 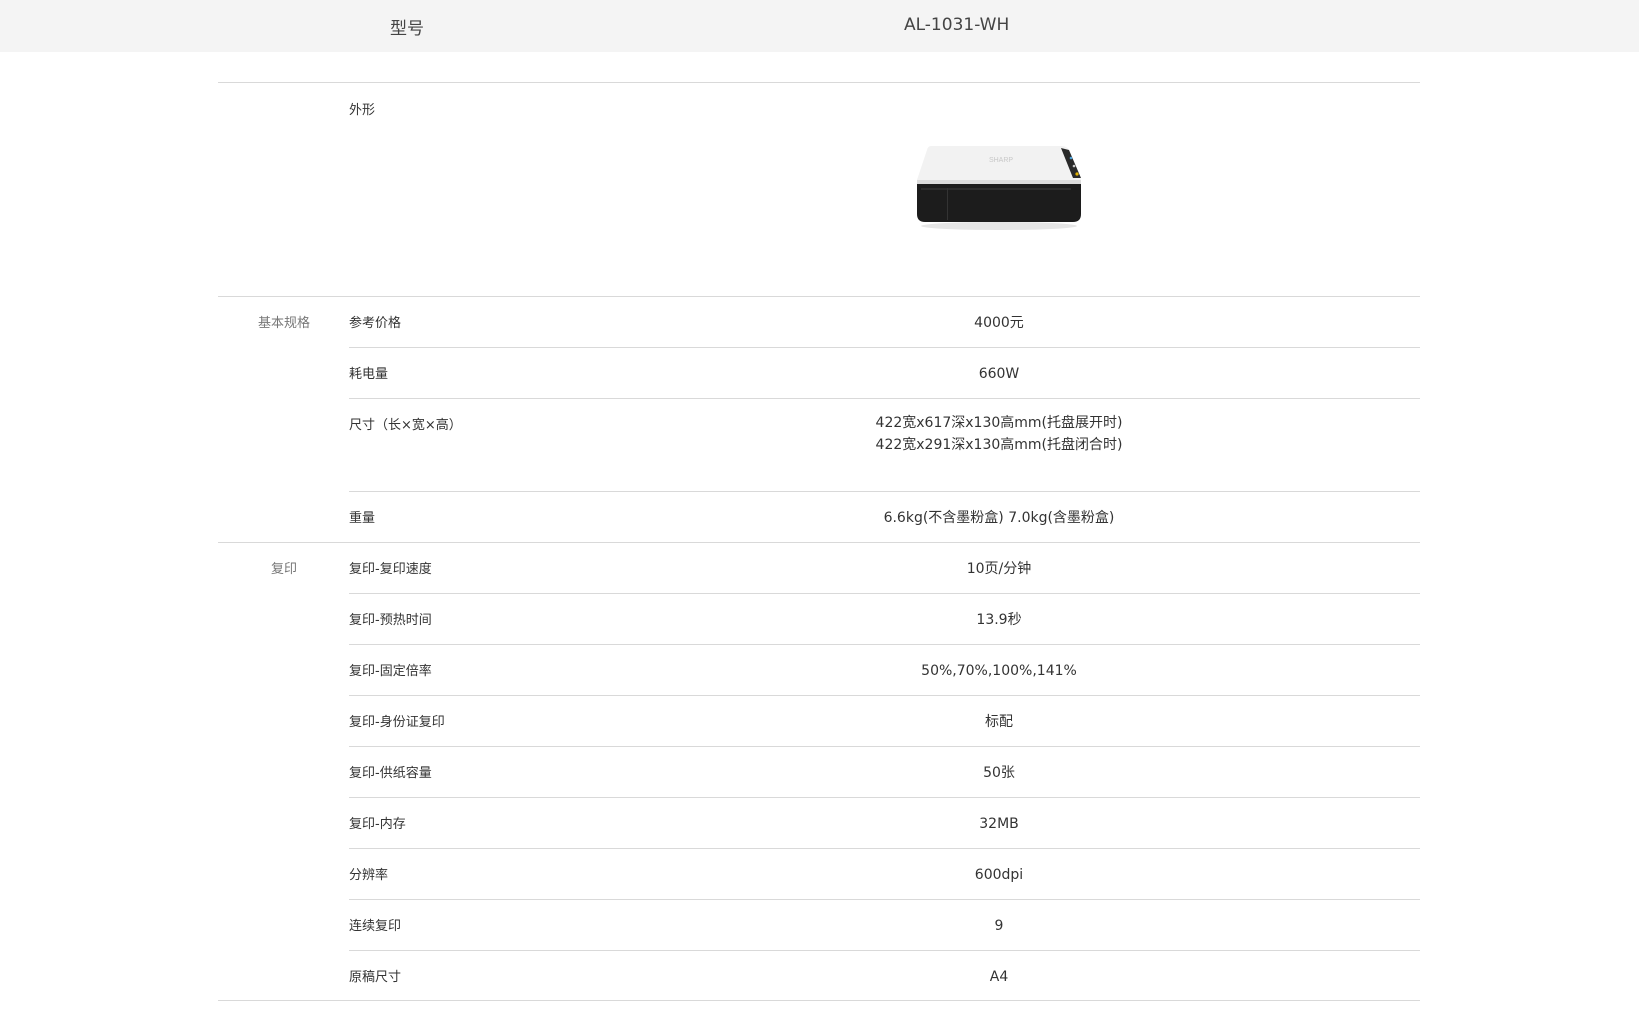 I want to click on spec-row-value: 660W, so click(x=999, y=374).